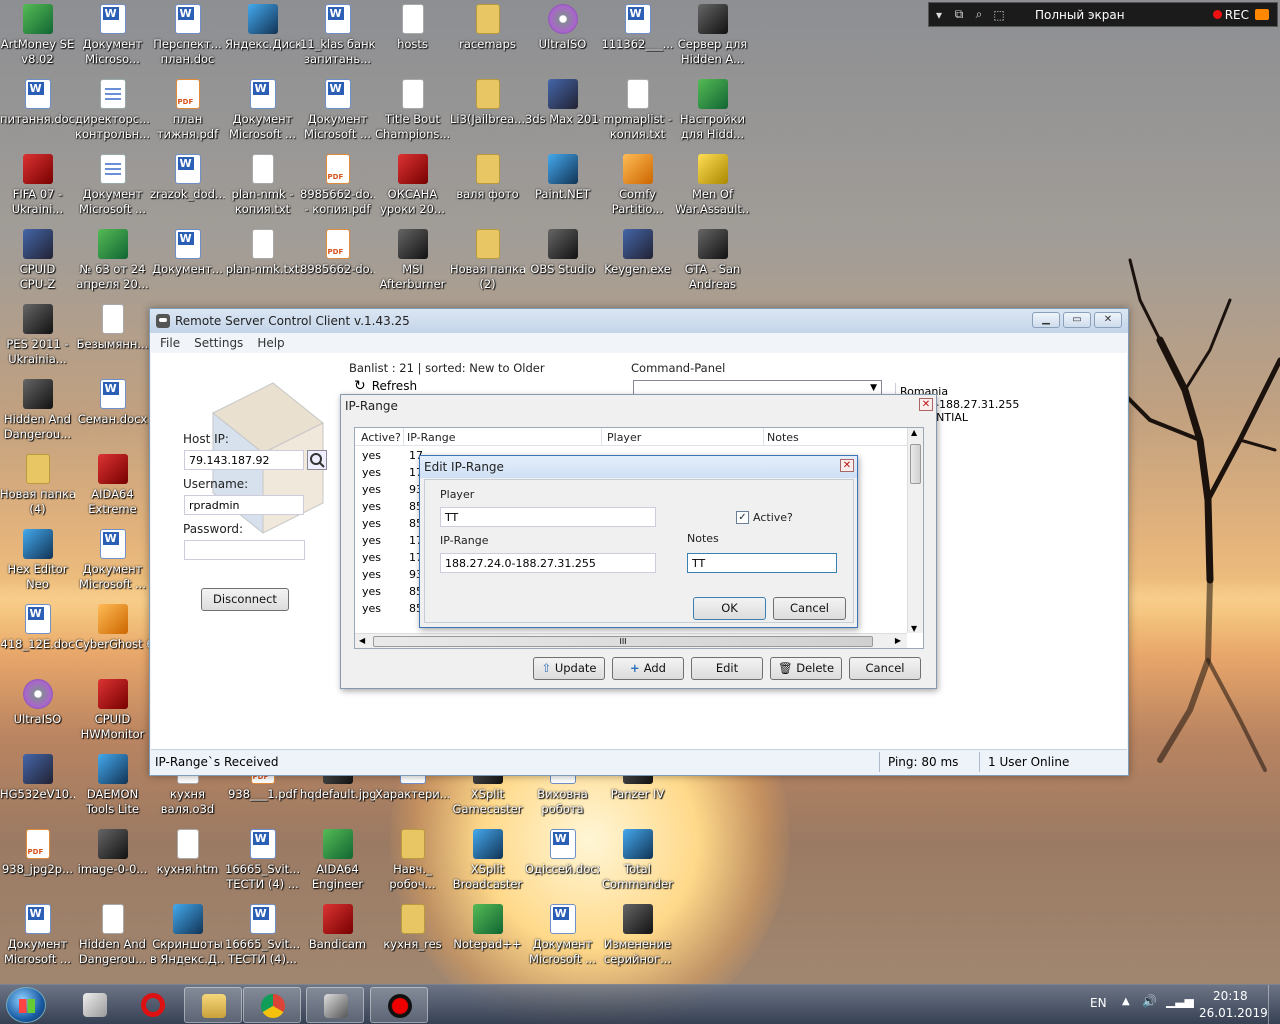 This screenshot has height=1024, width=1280. What do you see at coordinates (999, 15) in the screenshot?
I see `region-icon: ⬚` at bounding box center [999, 15].